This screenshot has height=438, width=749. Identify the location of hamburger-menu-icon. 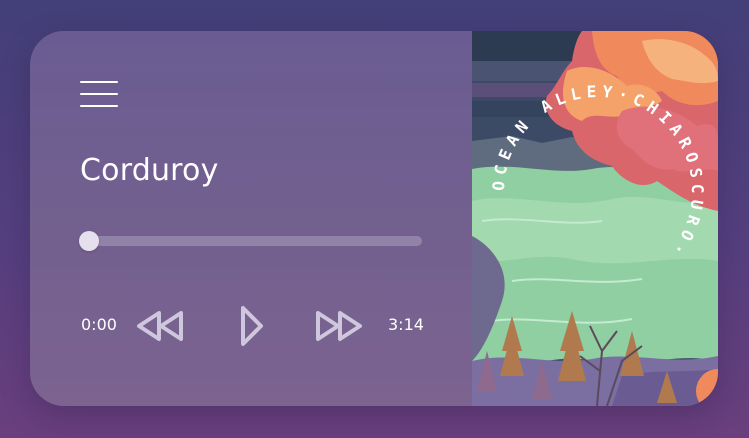
(99, 95).